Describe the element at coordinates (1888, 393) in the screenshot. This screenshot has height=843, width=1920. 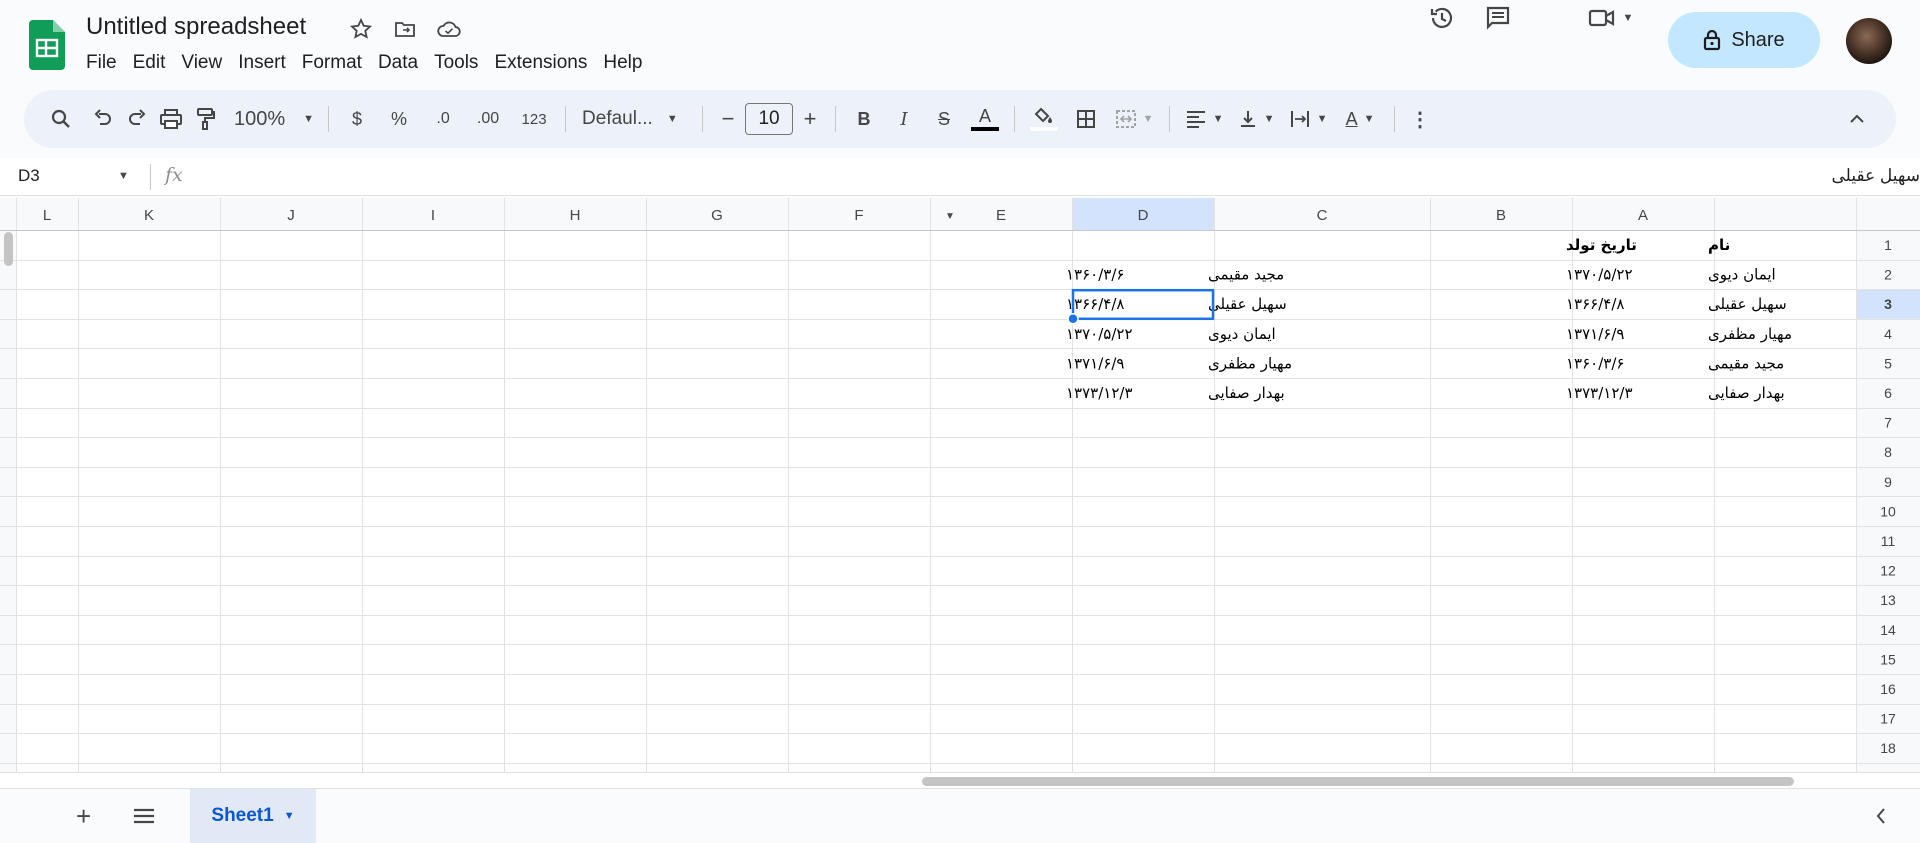
I see `row-header-6: 6` at that location.